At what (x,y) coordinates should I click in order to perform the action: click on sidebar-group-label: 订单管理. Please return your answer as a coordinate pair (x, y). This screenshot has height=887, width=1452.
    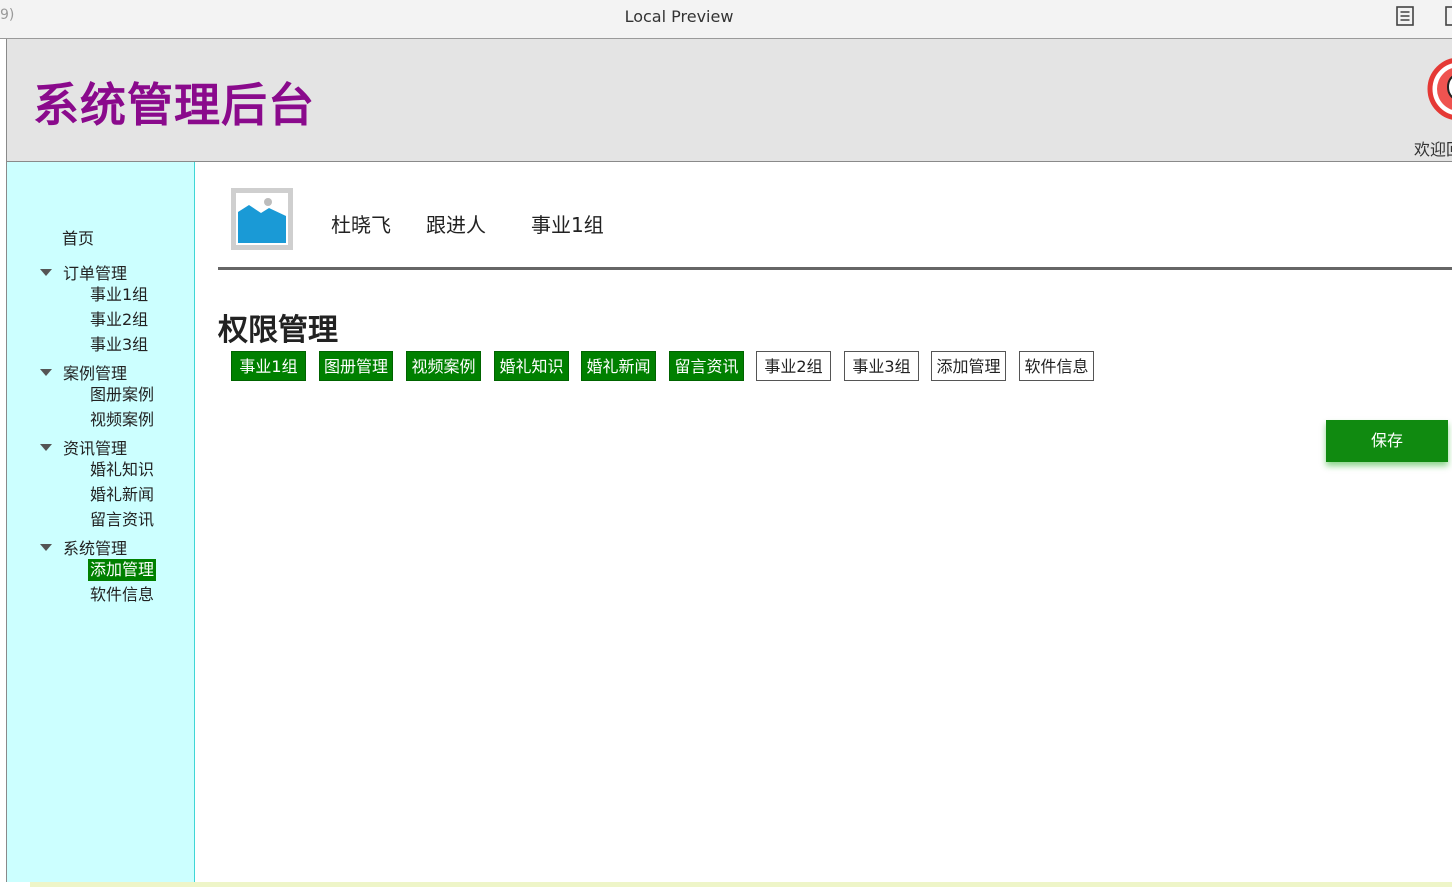
    Looking at the image, I should click on (95, 273).